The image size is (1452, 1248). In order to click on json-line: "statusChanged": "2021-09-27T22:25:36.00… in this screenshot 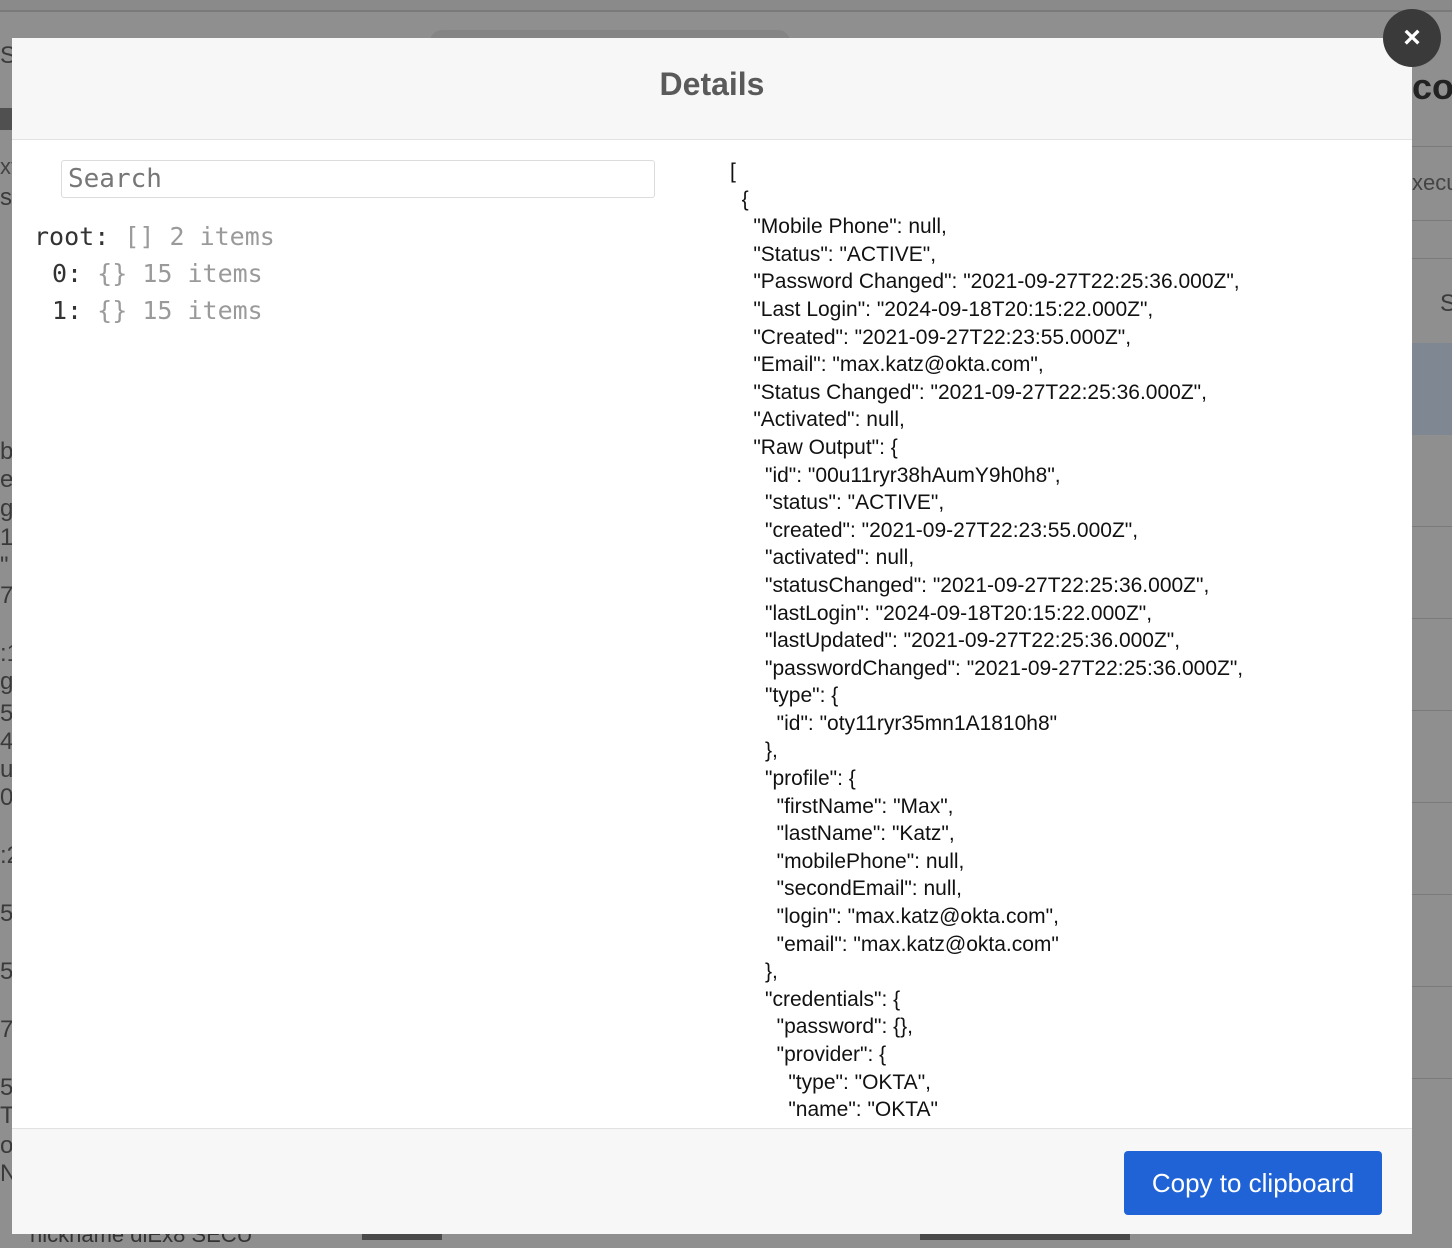, I will do `click(970, 585)`.